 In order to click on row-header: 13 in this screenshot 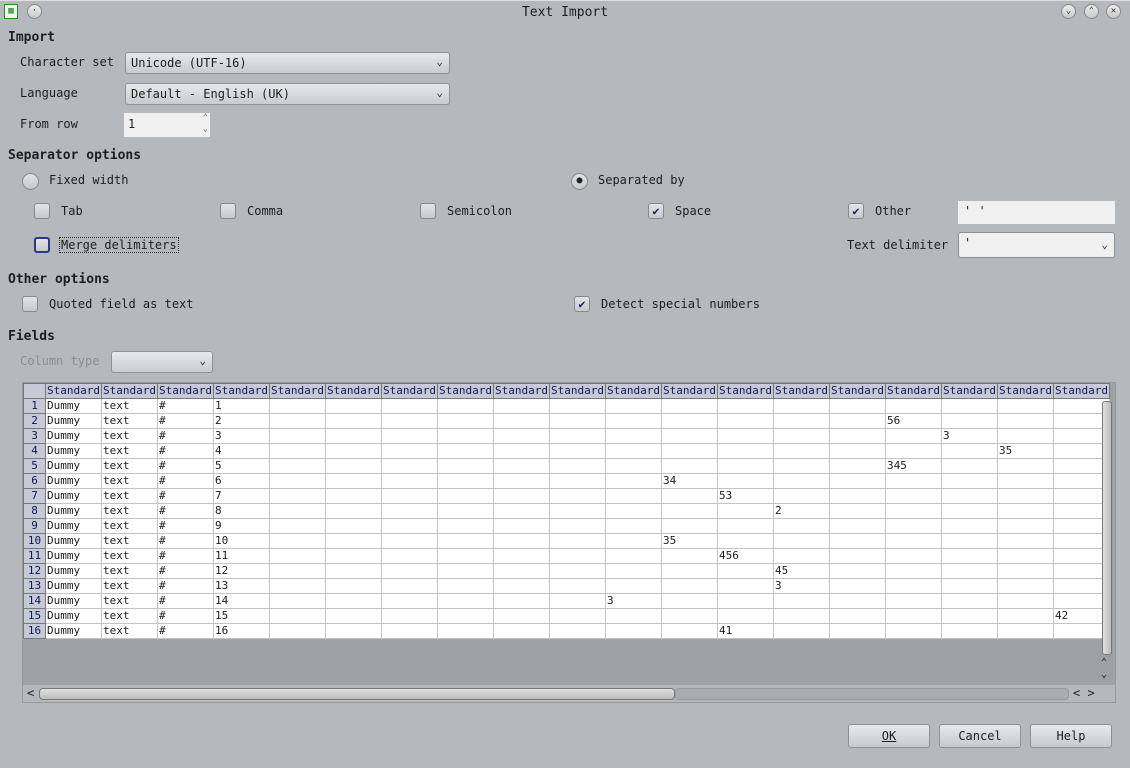, I will do `click(34, 586)`.